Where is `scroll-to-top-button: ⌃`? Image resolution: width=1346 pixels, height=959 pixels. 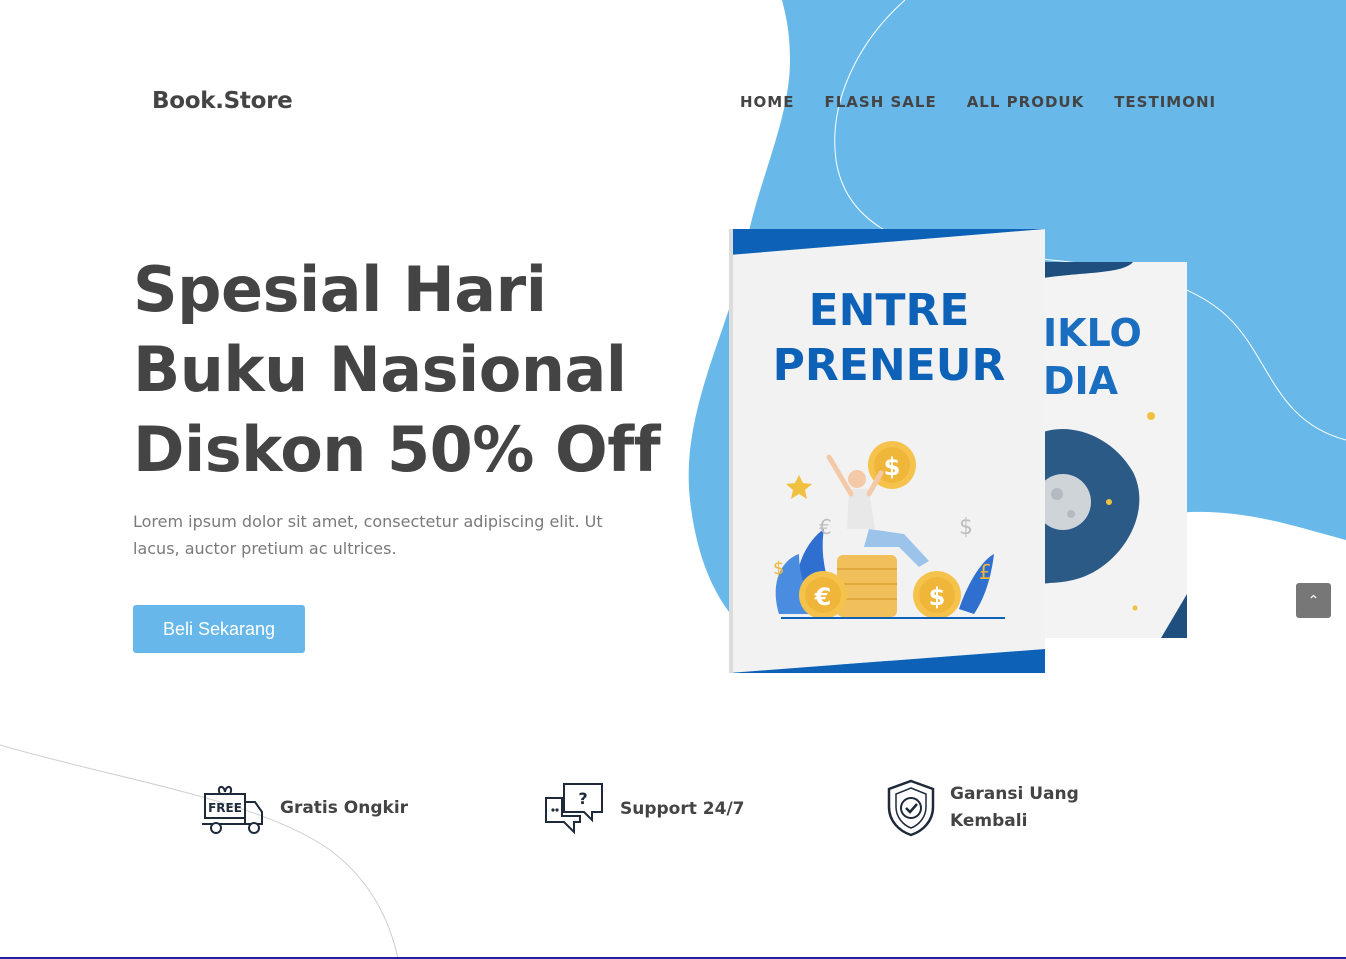
scroll-to-top-button: ⌃ is located at coordinates (1313, 600).